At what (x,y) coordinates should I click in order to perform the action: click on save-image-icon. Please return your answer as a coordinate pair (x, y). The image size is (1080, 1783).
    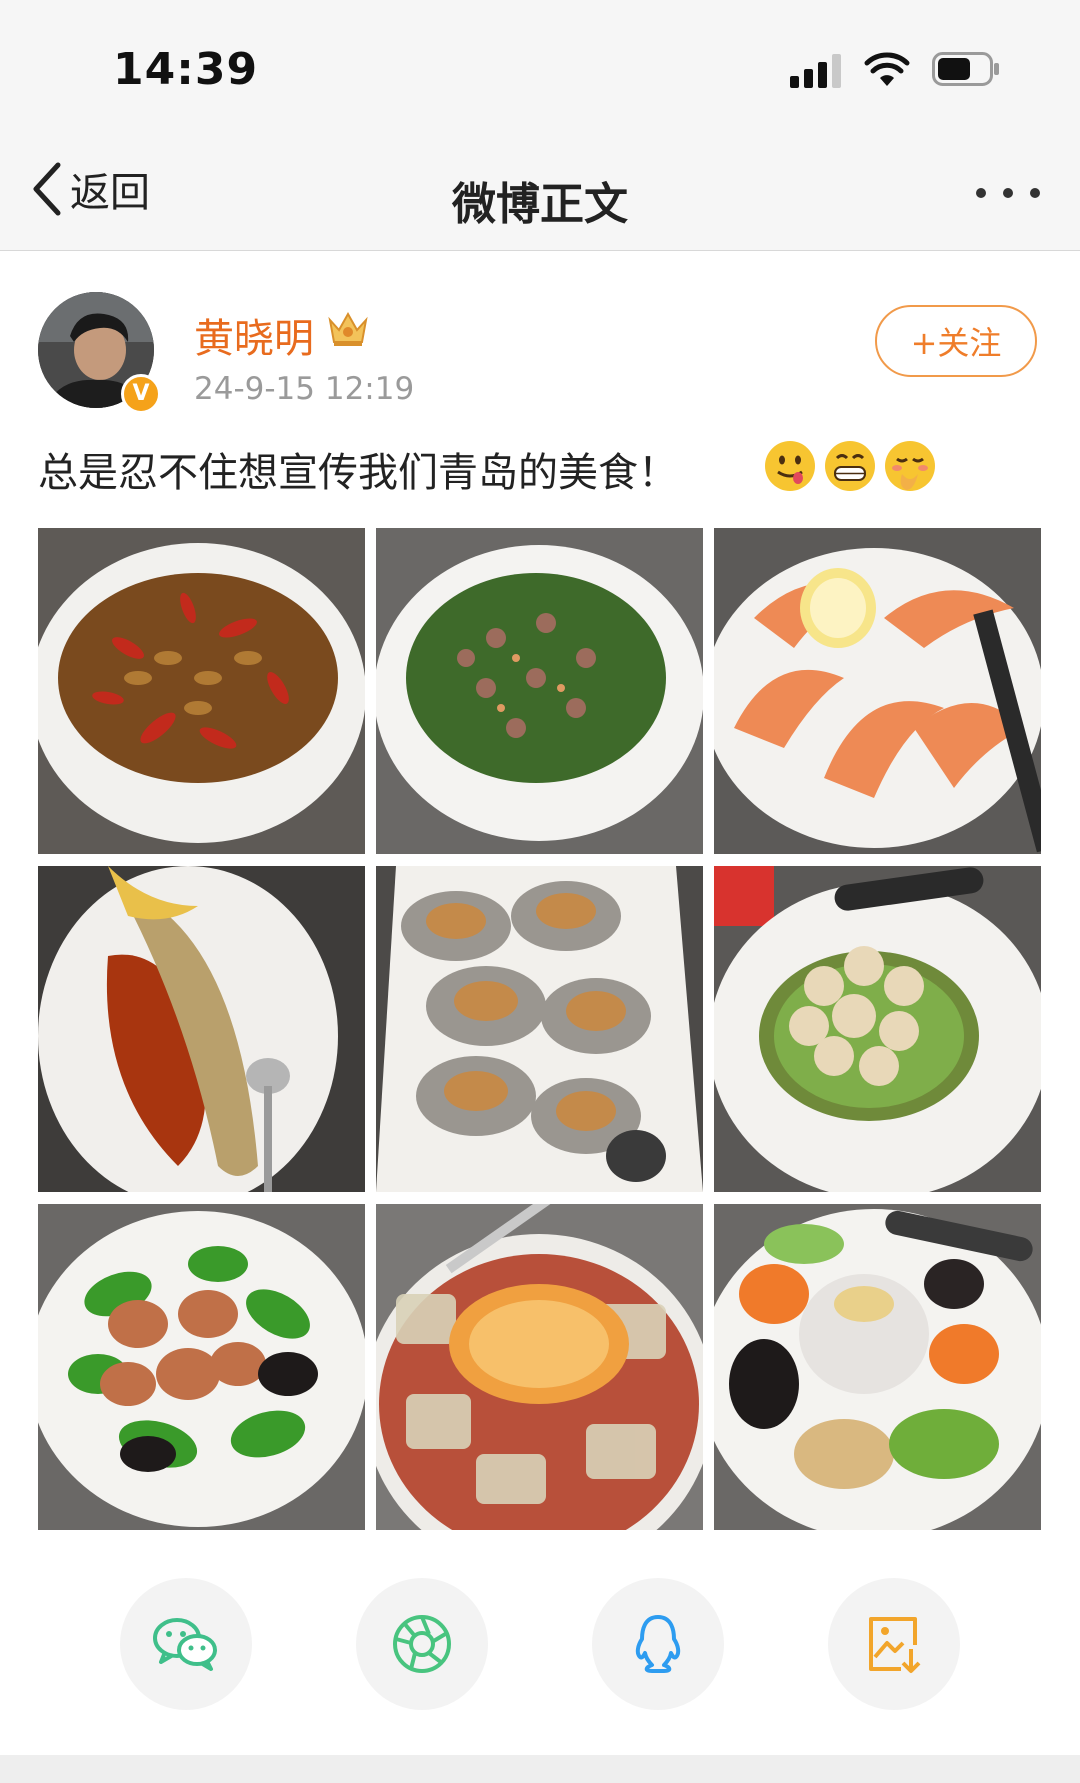
    Looking at the image, I should click on (895, 1645).